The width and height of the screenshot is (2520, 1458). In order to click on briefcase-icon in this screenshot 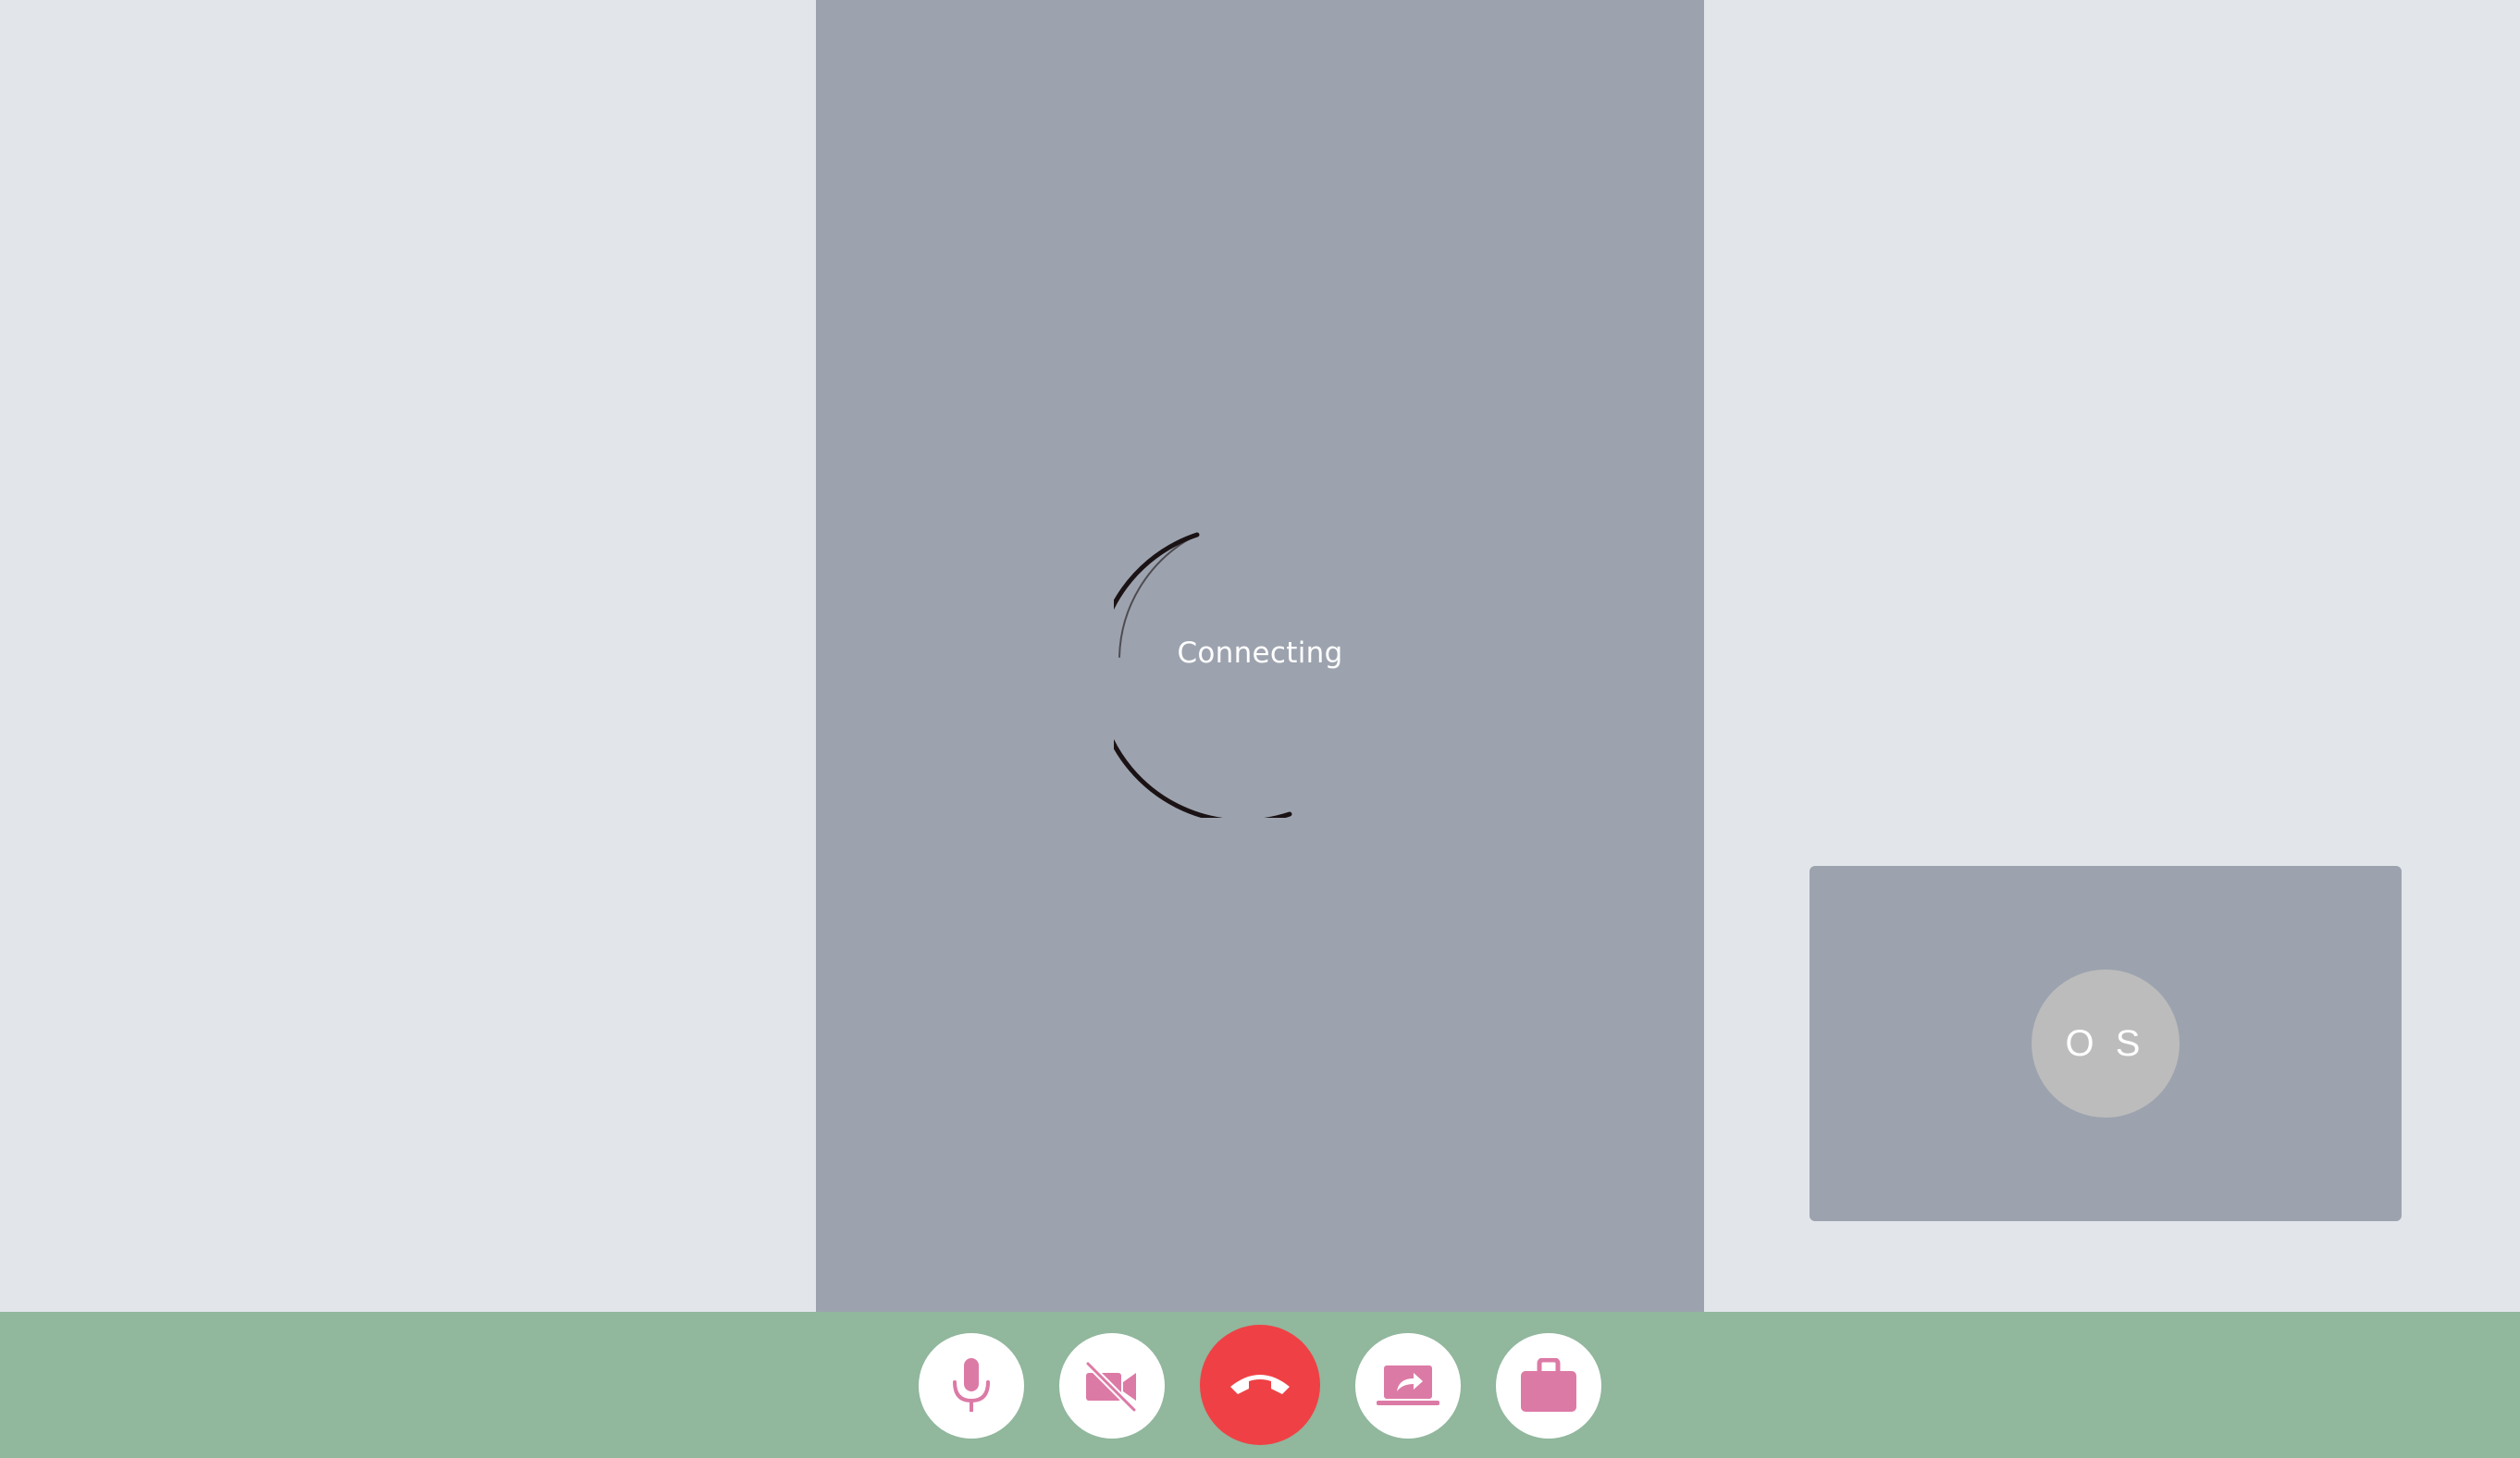, I will do `click(1548, 1385)`.